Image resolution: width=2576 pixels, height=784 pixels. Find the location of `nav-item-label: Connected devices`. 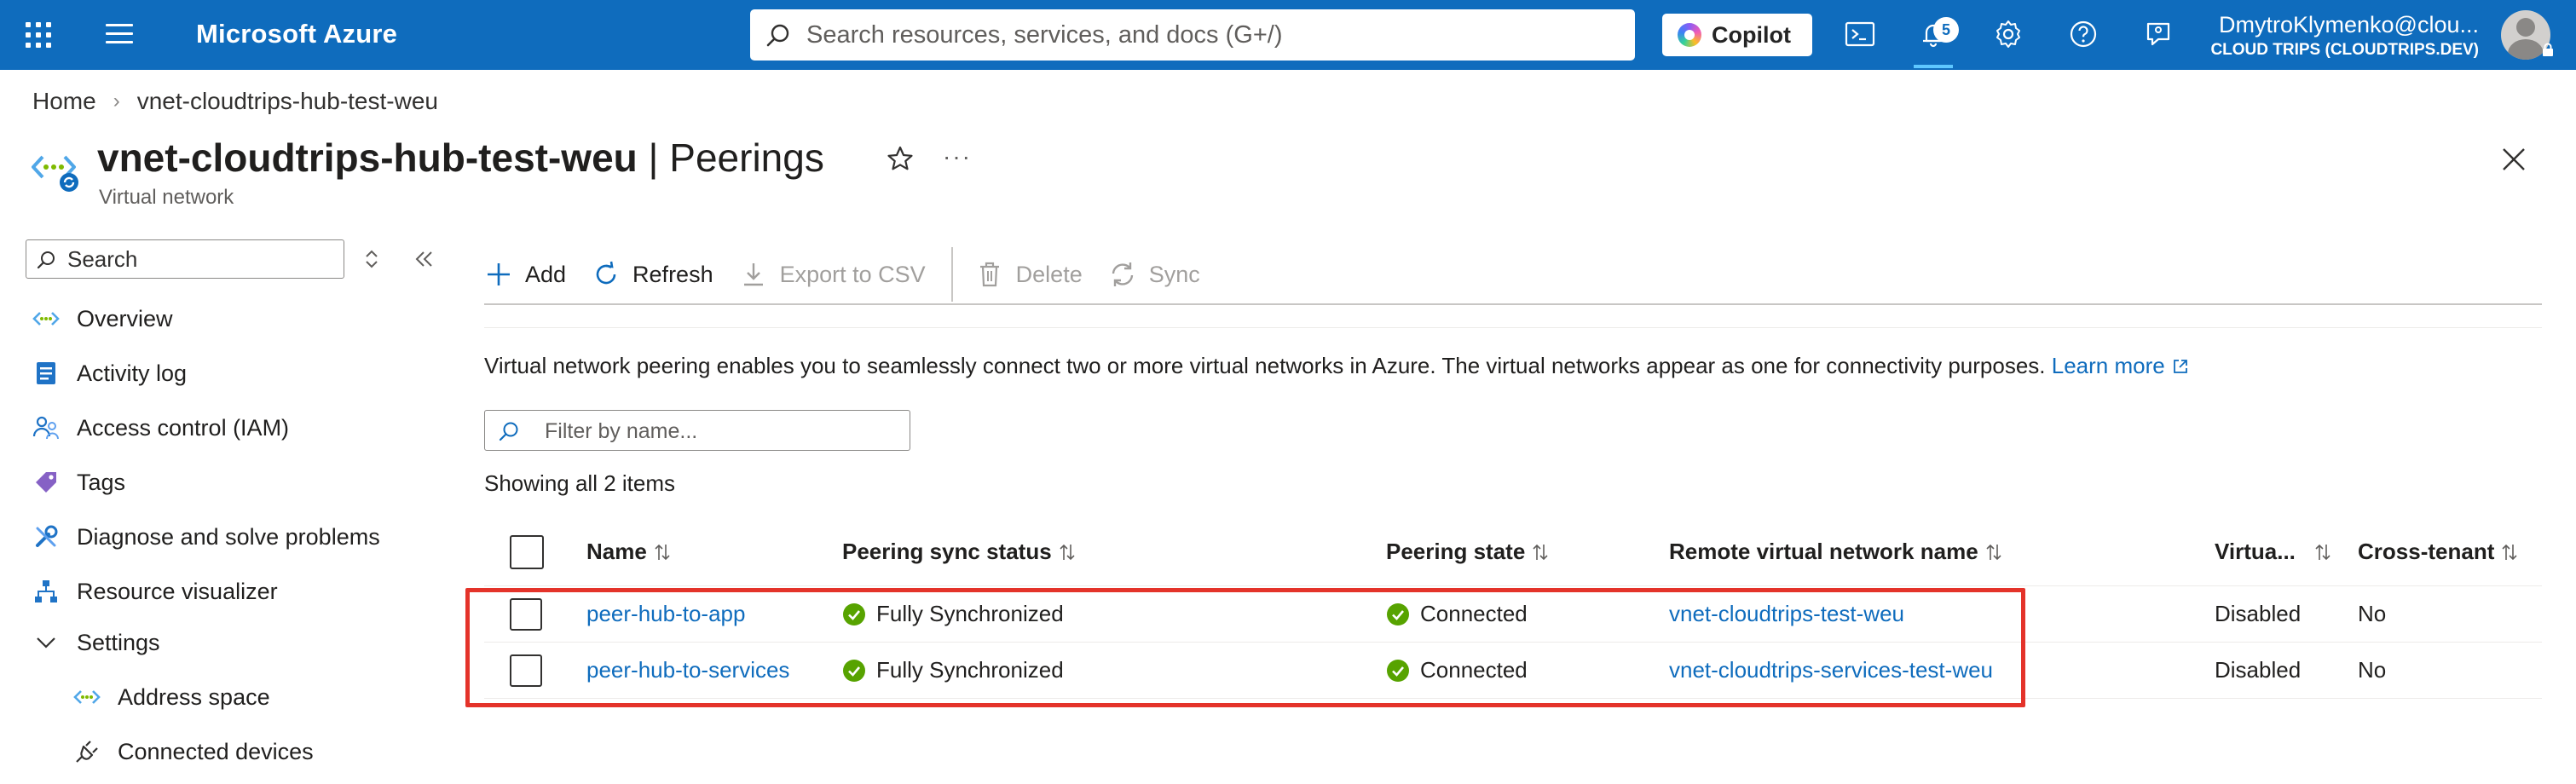

nav-item-label: Connected devices is located at coordinates (216, 751).